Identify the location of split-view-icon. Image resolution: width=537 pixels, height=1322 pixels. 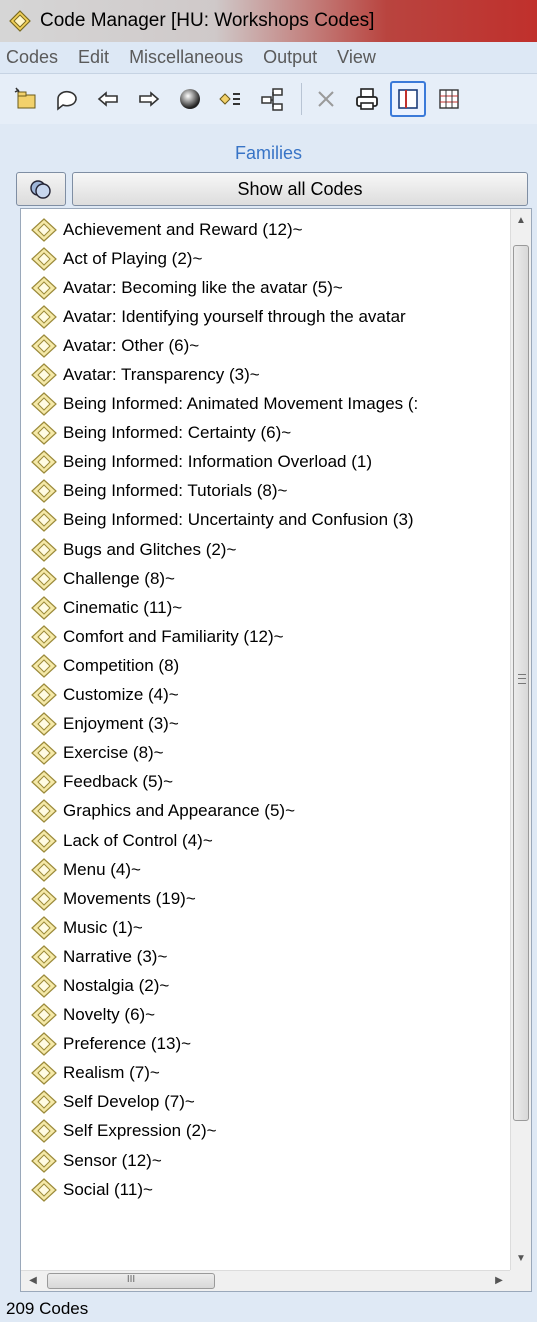
(408, 99).